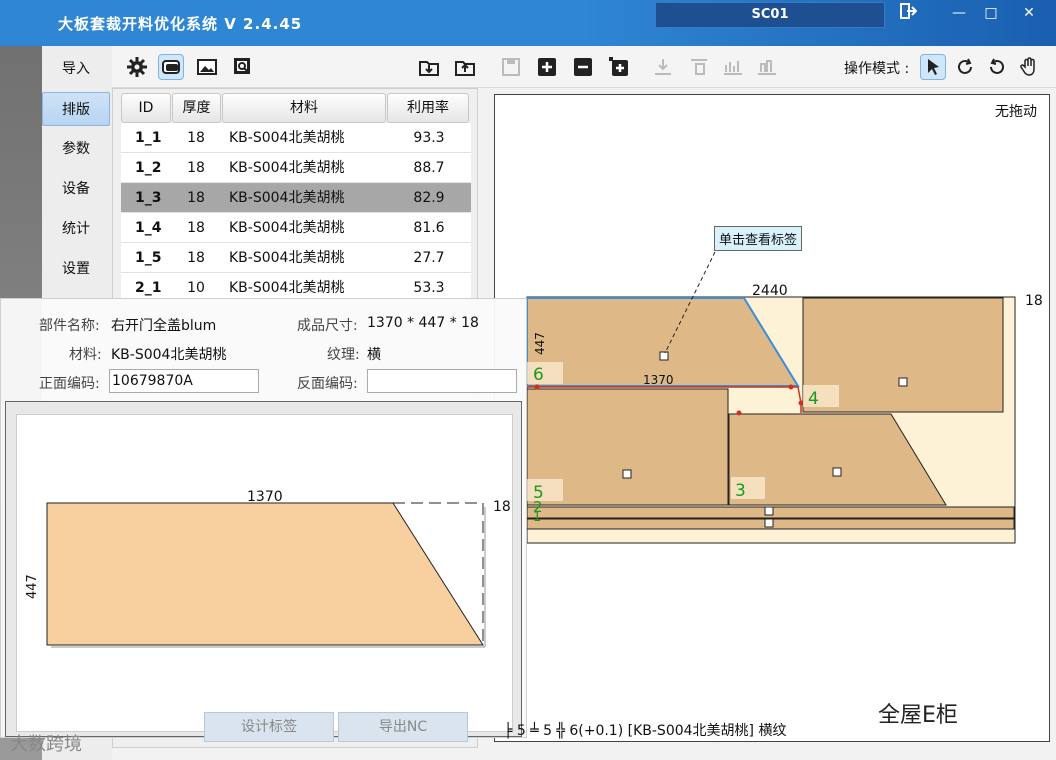 This screenshot has height=760, width=1056. What do you see at coordinates (374, 355) in the screenshot?
I see `part-grain-value: 横` at bounding box center [374, 355].